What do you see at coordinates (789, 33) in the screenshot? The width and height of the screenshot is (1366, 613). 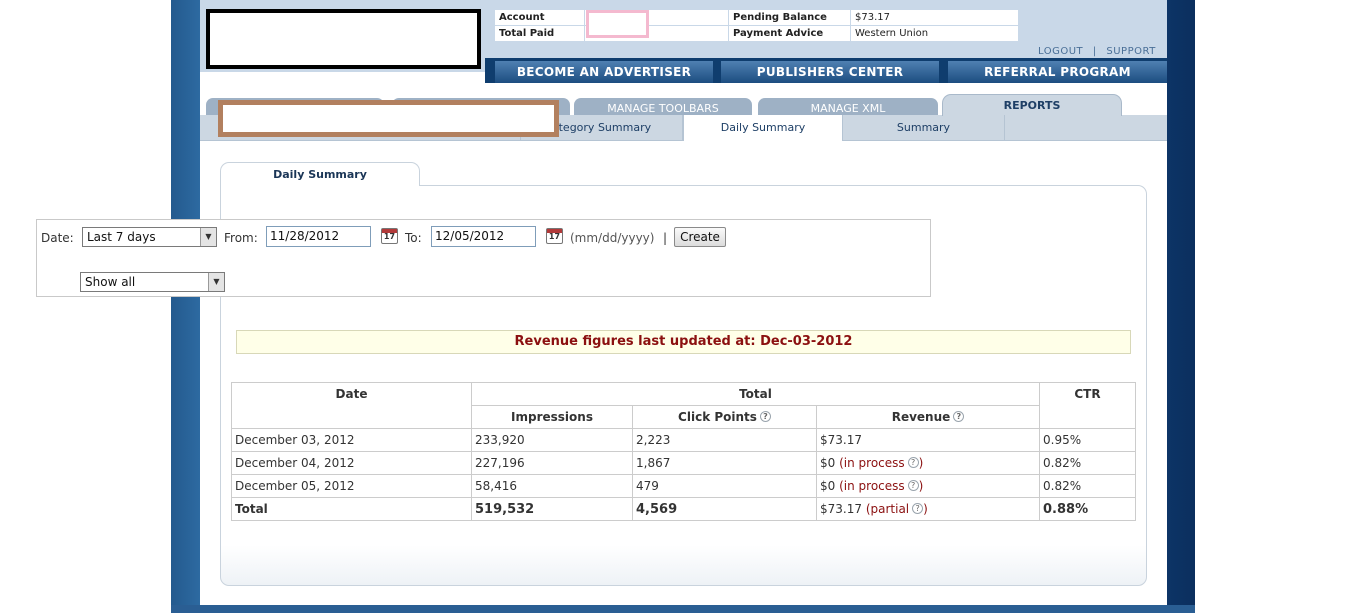 I see `payment-advice-label: Payment Advice` at bounding box center [789, 33].